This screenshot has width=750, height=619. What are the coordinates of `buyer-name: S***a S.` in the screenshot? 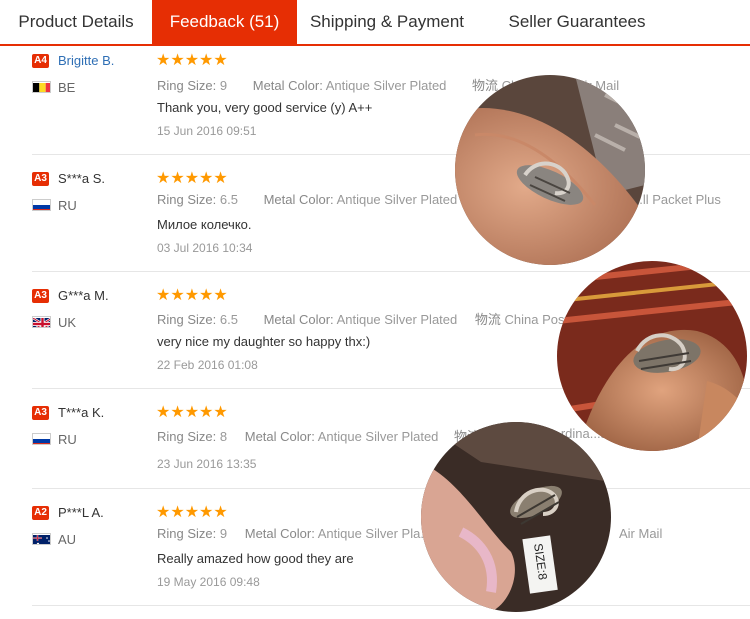 It's located at (81, 178).